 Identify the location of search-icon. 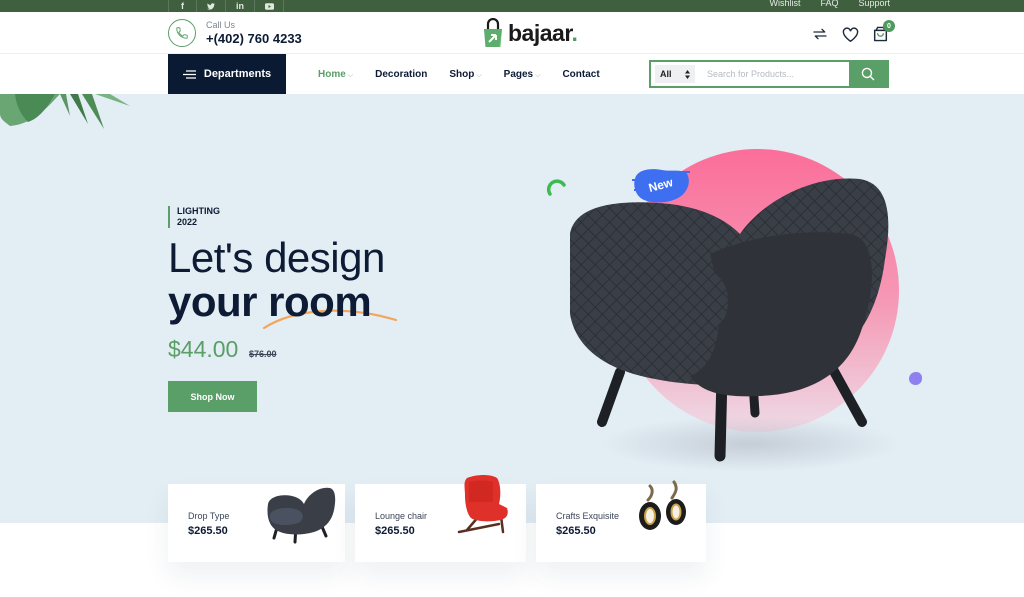
(868, 74).